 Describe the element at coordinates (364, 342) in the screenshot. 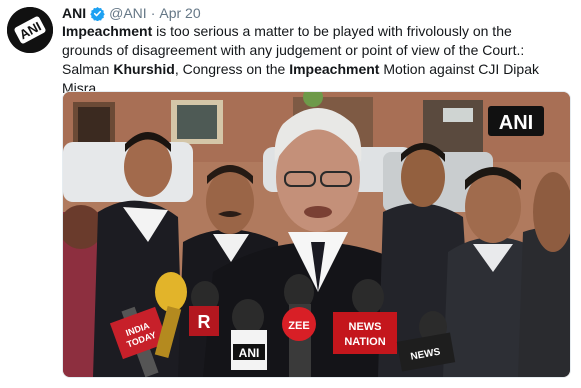

I see `svg-text: NATION` at that location.